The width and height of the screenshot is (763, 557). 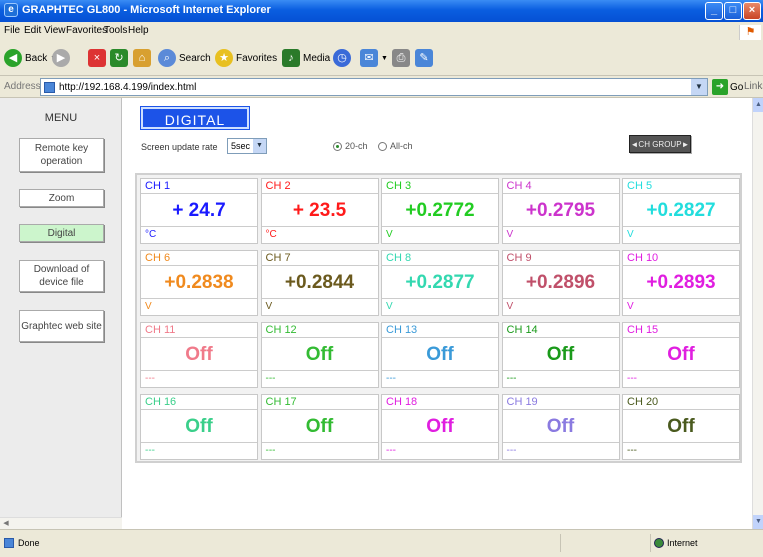 What do you see at coordinates (440, 210) in the screenshot?
I see `channel-value: +0.2772` at bounding box center [440, 210].